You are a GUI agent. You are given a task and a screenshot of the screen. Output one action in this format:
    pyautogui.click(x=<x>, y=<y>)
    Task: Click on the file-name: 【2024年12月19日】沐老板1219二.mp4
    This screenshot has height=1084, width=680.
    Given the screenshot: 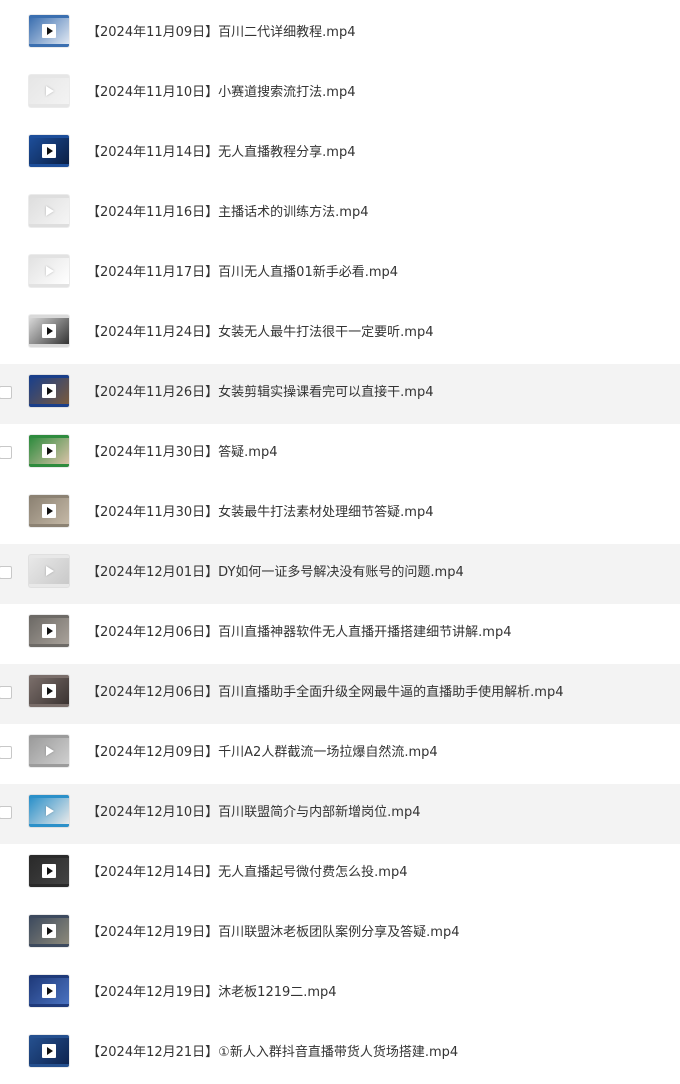 What is the action you would take?
    pyautogui.click(x=212, y=993)
    